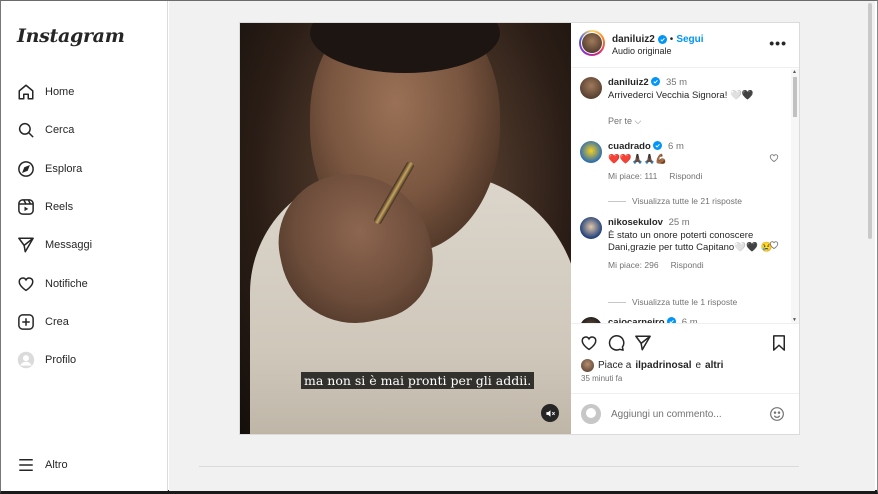  Describe the element at coordinates (26, 92) in the screenshot. I see `home-icon` at that location.